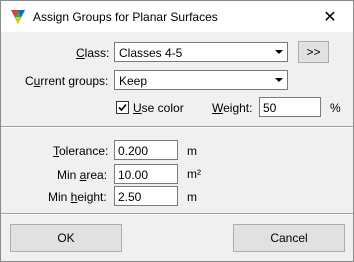  What do you see at coordinates (313, 52) in the screenshot?
I see `more-button: >>` at bounding box center [313, 52].